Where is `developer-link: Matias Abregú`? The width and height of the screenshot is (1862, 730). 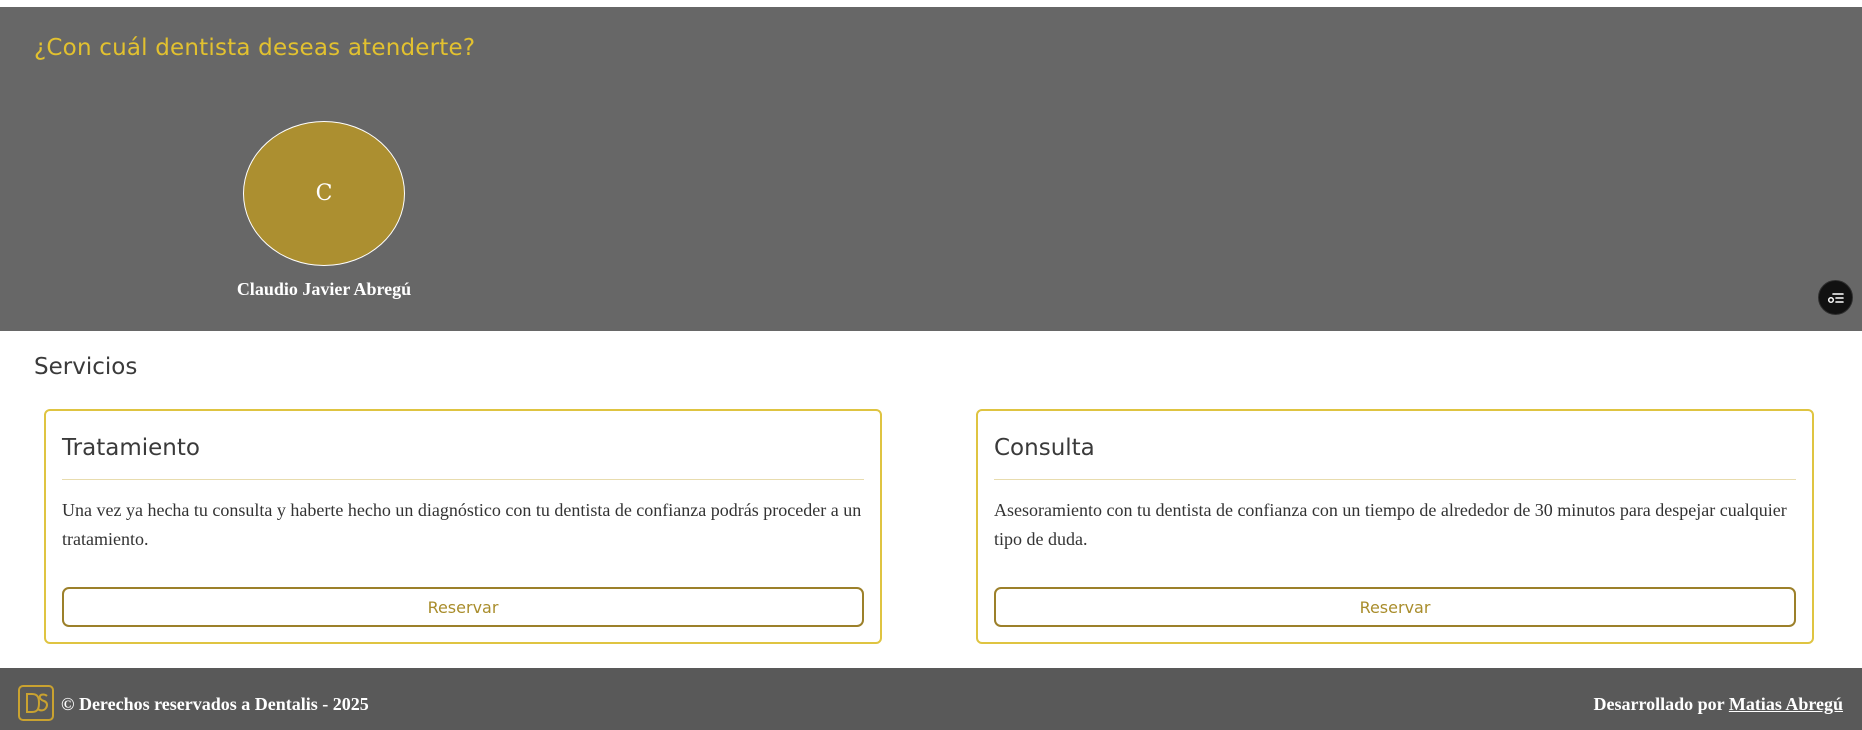 developer-link: Matias Abregú is located at coordinates (1786, 704).